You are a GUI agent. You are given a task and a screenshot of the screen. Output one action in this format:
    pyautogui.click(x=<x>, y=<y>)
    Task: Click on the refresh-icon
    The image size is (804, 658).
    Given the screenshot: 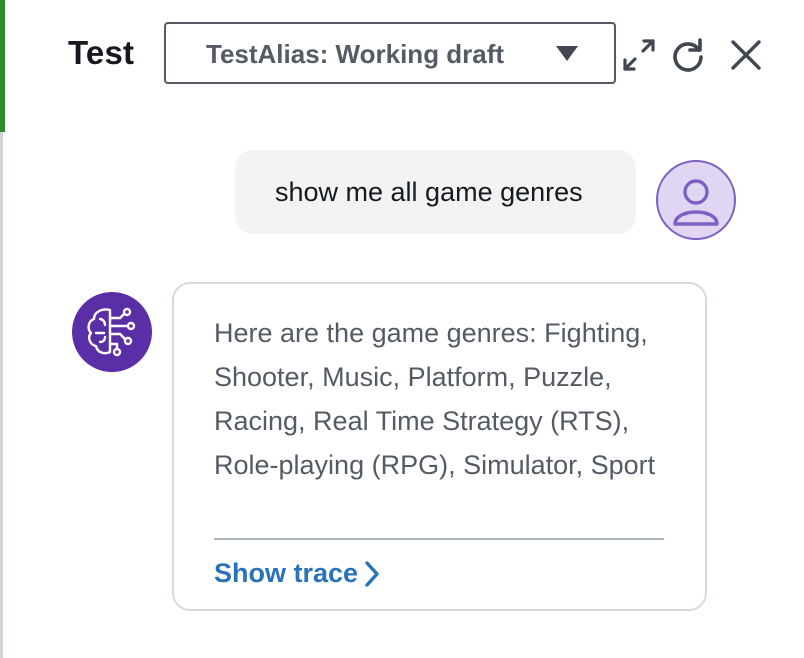 What is the action you would take?
    pyautogui.click(x=688, y=55)
    